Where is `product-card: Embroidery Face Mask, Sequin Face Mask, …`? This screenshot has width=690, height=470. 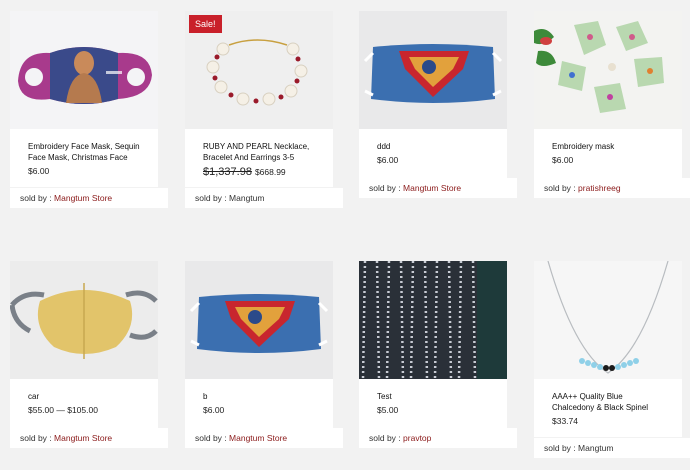 product-card: Embroidery Face Mask, Sequin Face Mask, … is located at coordinates (84, 99).